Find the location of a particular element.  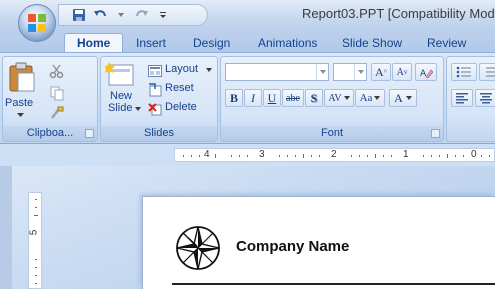

window-title: Report03.PPT [Compatibility Mode] is located at coordinates (398, 13).